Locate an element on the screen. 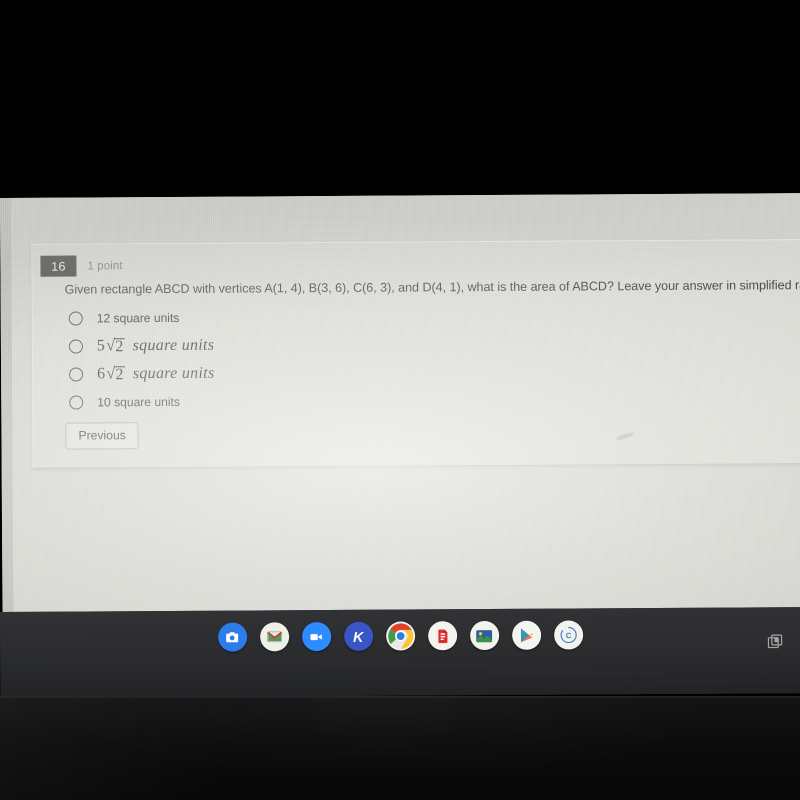 The height and width of the screenshot is (800, 800). chromeos-shelf: K C is located at coordinates (400, 652).